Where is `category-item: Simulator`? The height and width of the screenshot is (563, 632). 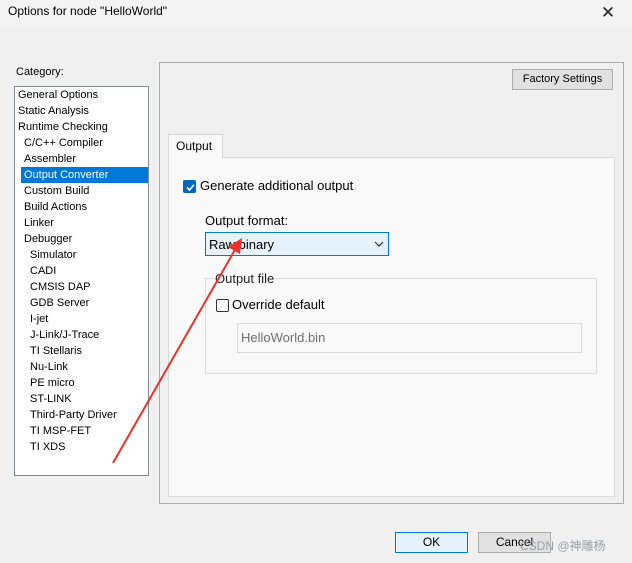 category-item: Simulator is located at coordinates (81, 255).